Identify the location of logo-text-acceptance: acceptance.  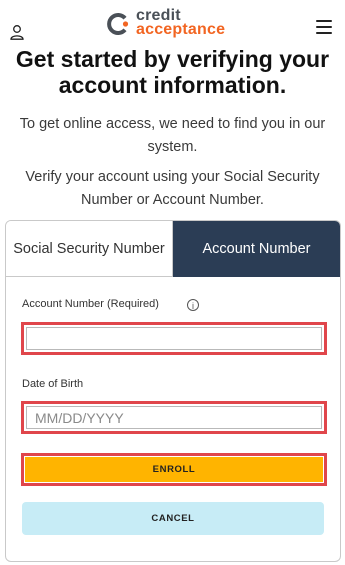
(181, 29).